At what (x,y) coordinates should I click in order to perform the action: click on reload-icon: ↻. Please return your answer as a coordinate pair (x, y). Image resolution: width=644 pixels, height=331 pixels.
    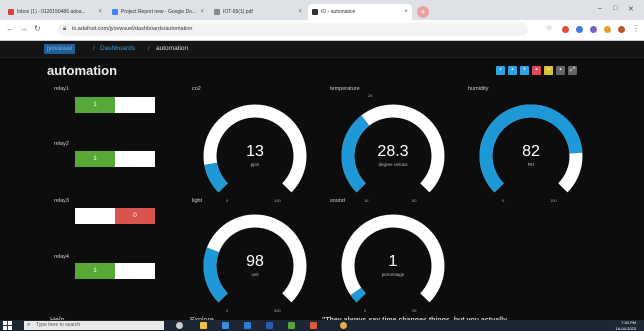
    Looking at the image, I should click on (37, 28).